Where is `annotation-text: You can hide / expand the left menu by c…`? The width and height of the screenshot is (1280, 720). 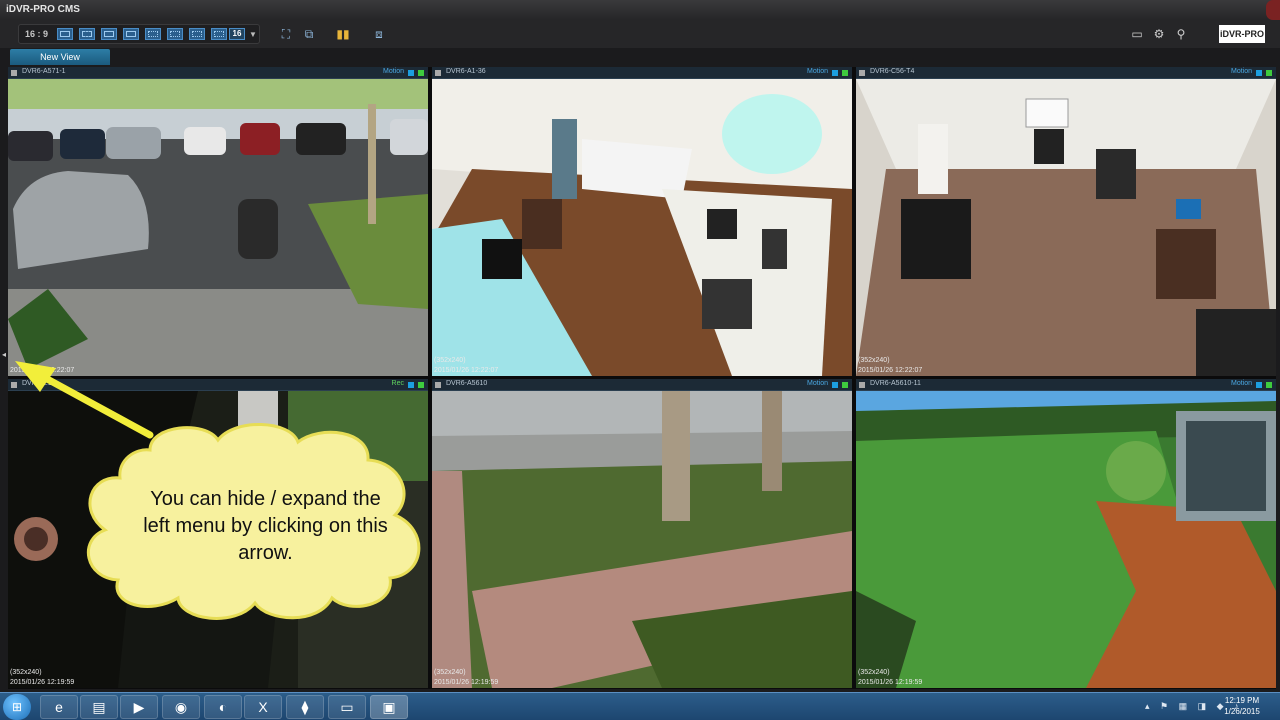 annotation-text: You can hide / expand the left menu by c… is located at coordinates (265, 526).